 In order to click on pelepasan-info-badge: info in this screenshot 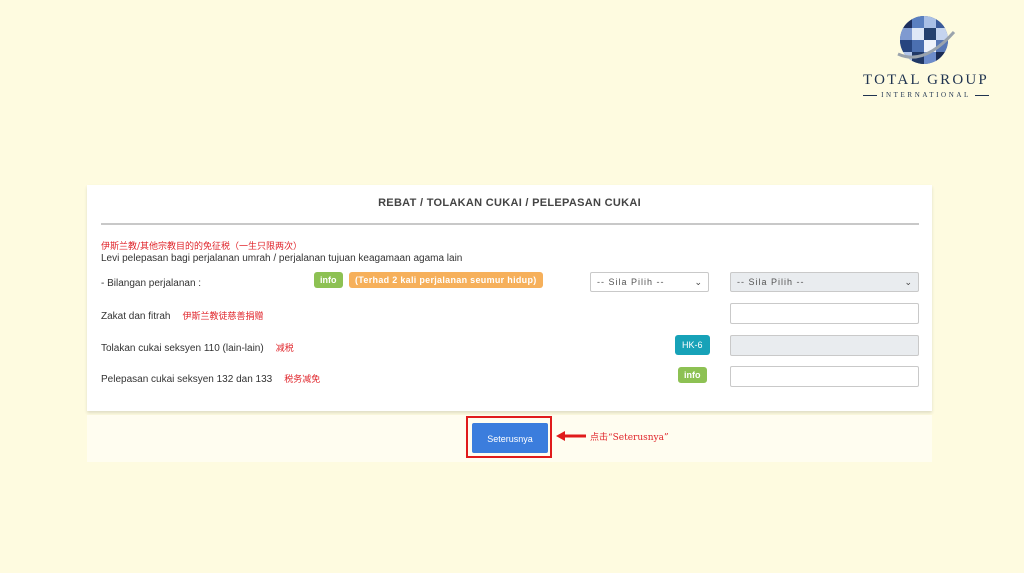, I will do `click(692, 375)`.